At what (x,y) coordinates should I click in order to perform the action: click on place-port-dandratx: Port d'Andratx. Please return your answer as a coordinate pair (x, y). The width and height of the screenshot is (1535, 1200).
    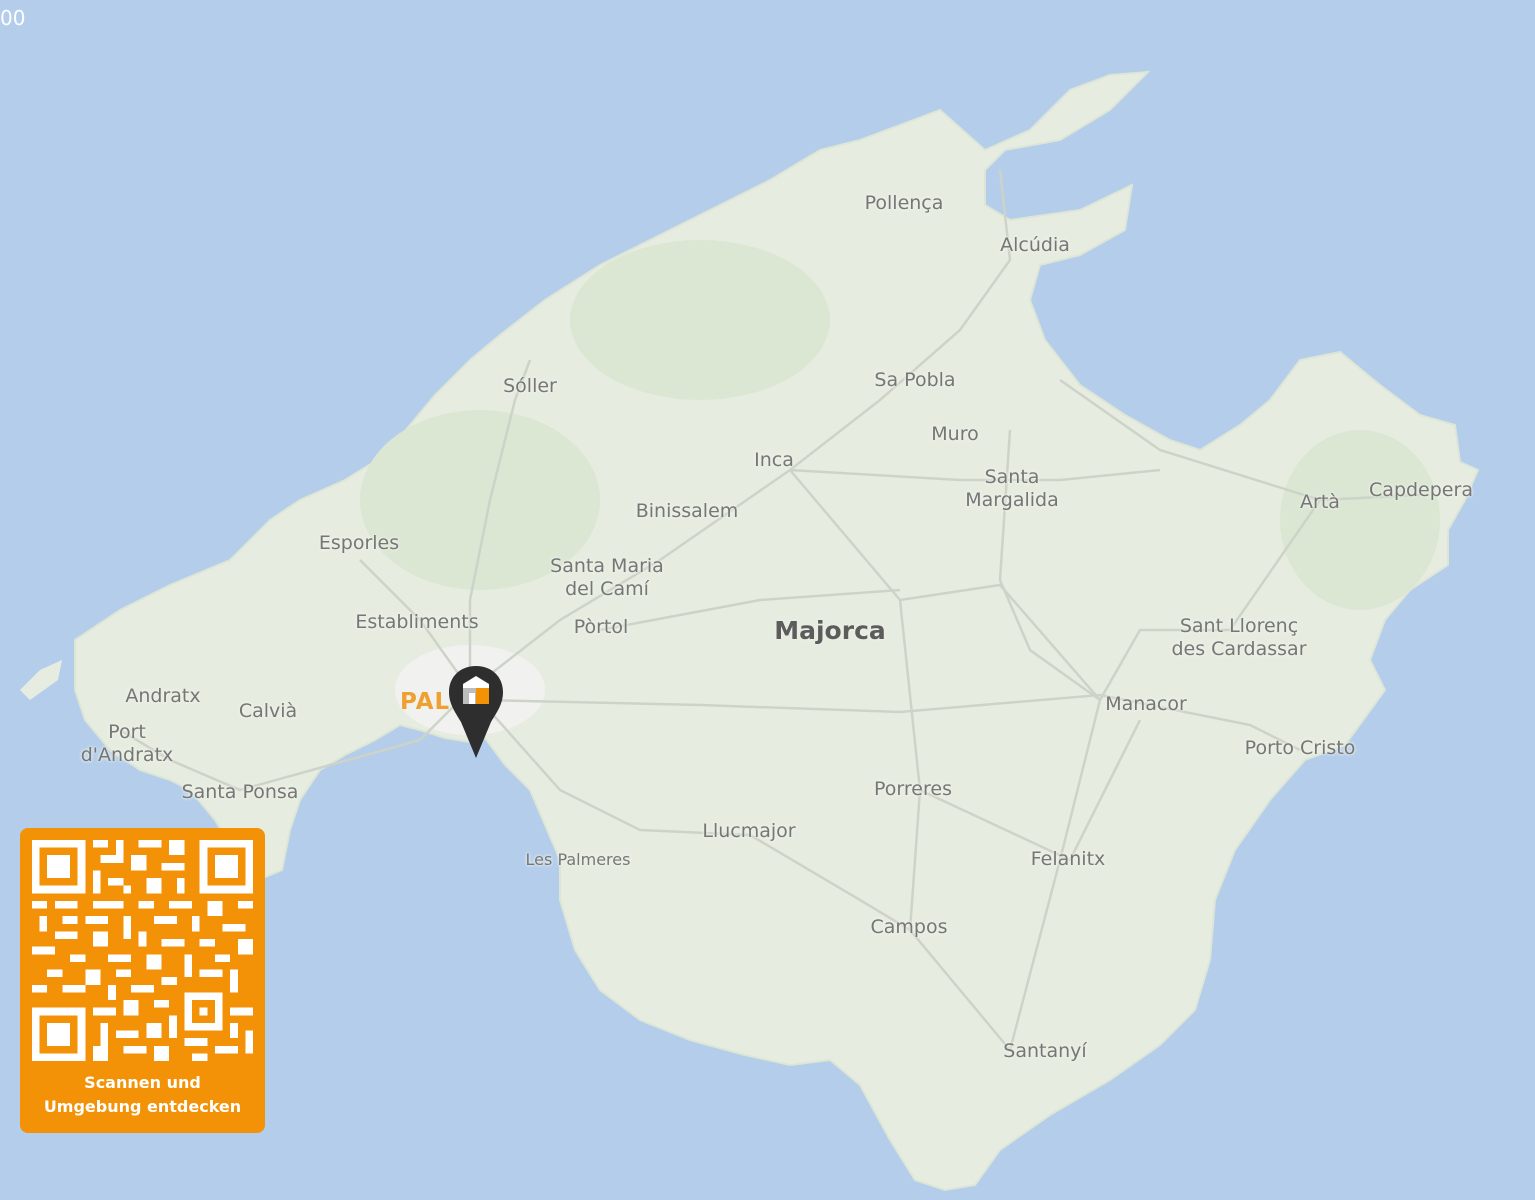
    Looking at the image, I should click on (127, 744).